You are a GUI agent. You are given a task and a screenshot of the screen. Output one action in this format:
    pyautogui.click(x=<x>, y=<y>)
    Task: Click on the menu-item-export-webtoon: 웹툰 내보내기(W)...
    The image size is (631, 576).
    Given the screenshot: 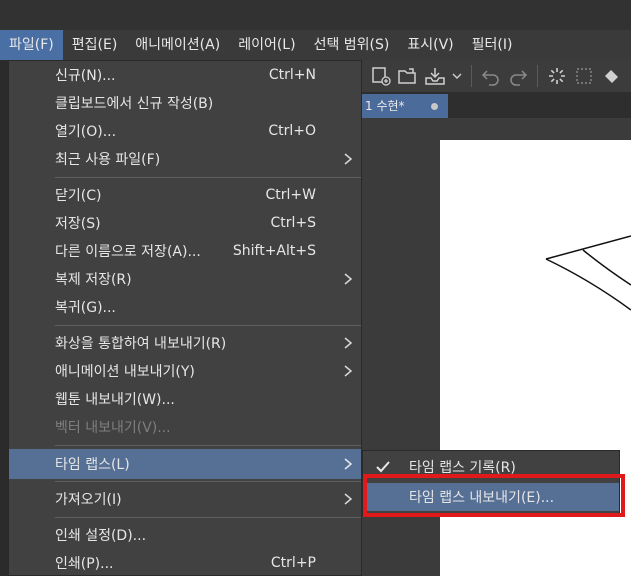 What is the action you would take?
    pyautogui.click(x=185, y=399)
    